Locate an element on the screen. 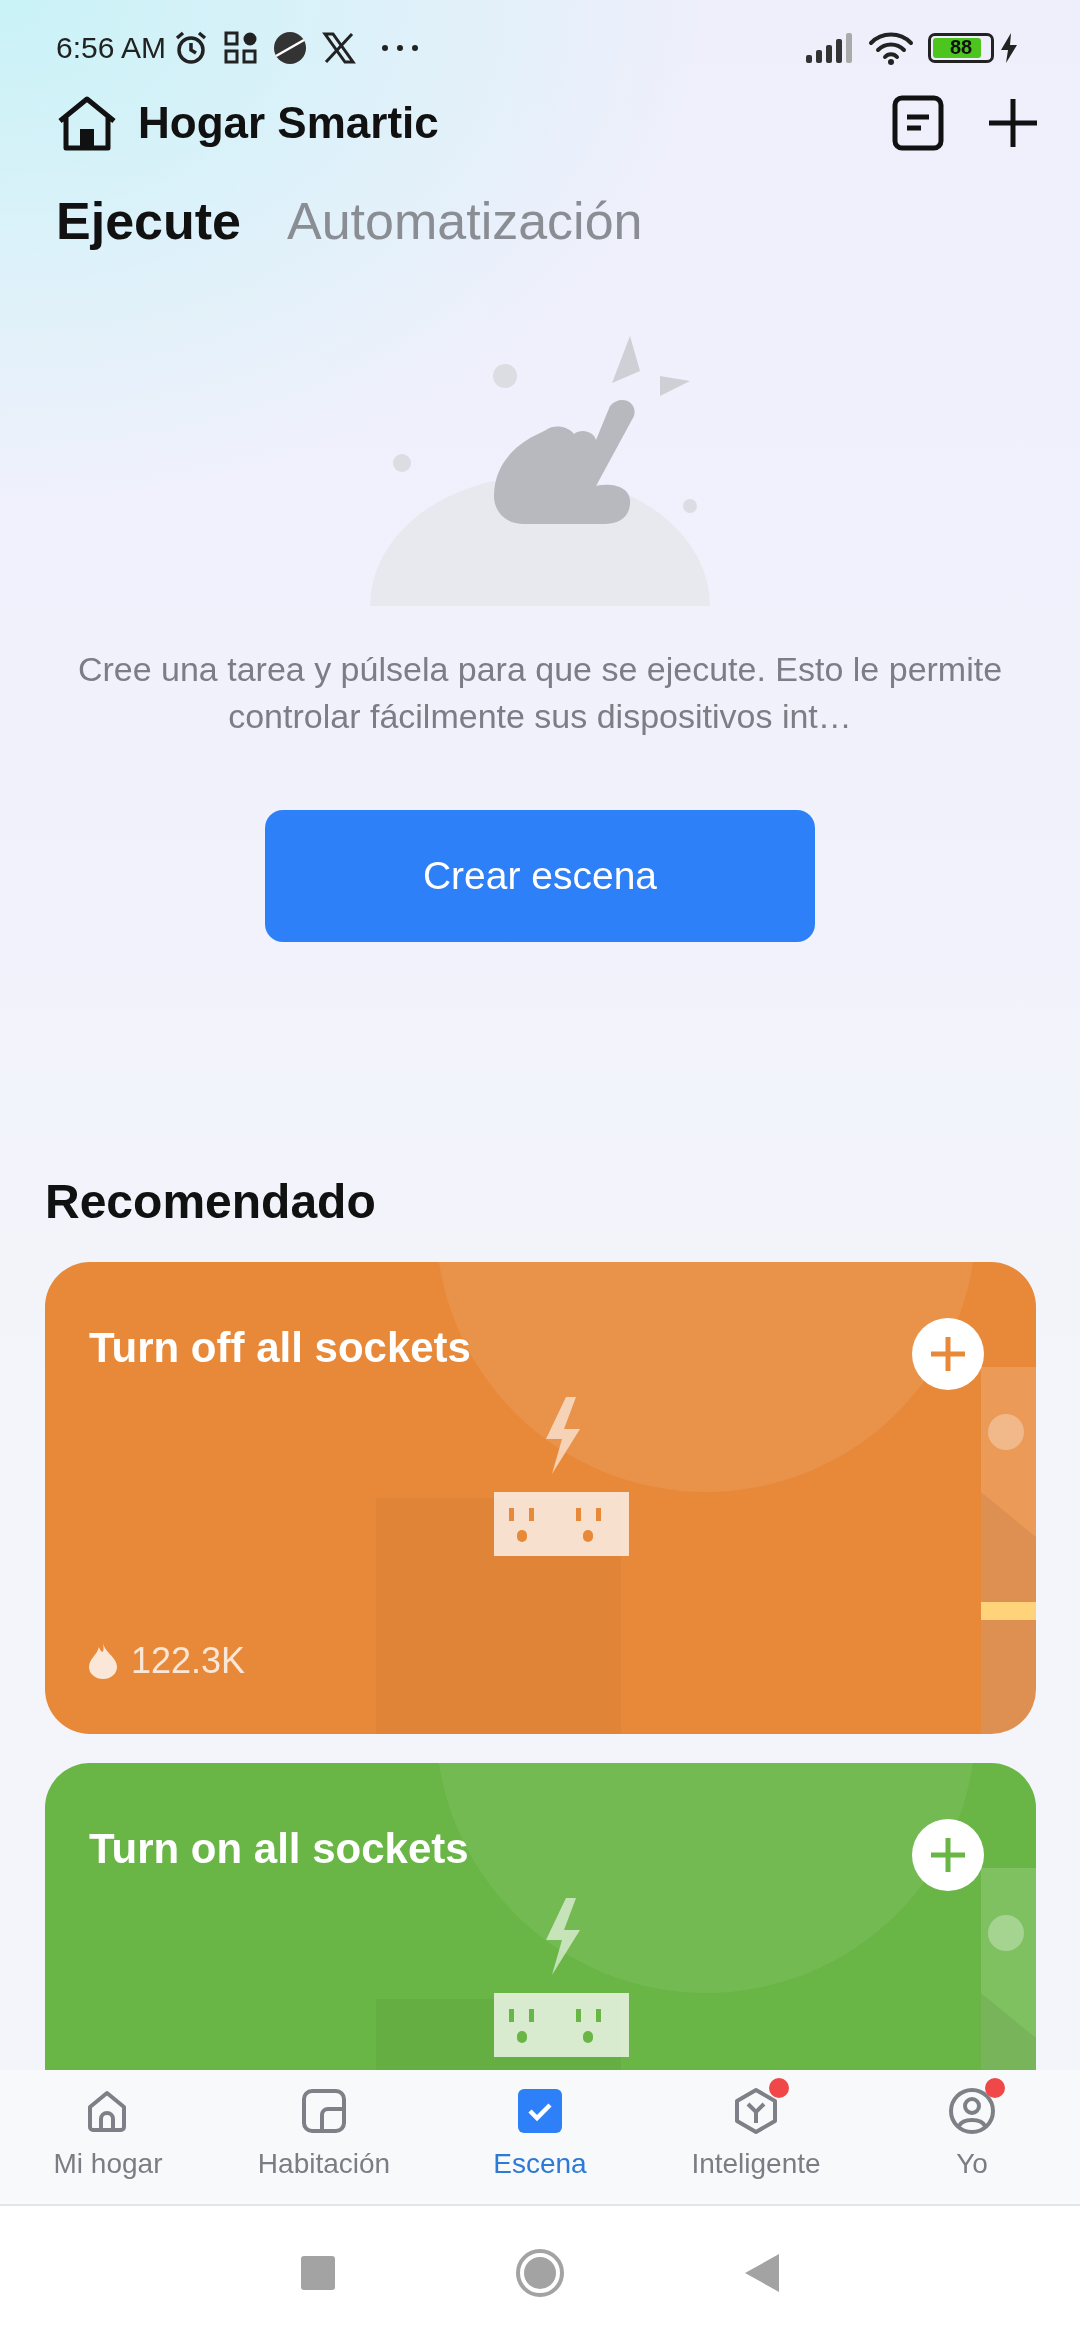 This screenshot has height=2340, width=1080. nav-tab: Inteligente is located at coordinates (756, 2137).